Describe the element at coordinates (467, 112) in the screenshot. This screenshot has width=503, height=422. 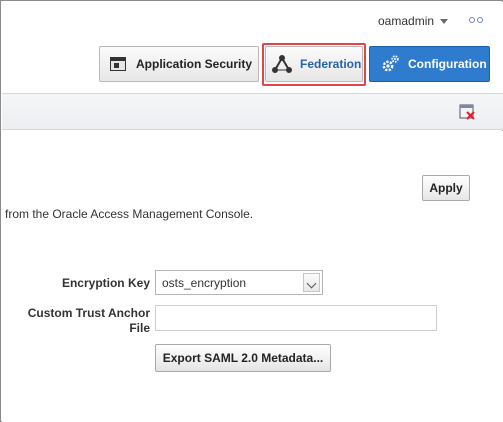
I see `close-tab-icon` at that location.